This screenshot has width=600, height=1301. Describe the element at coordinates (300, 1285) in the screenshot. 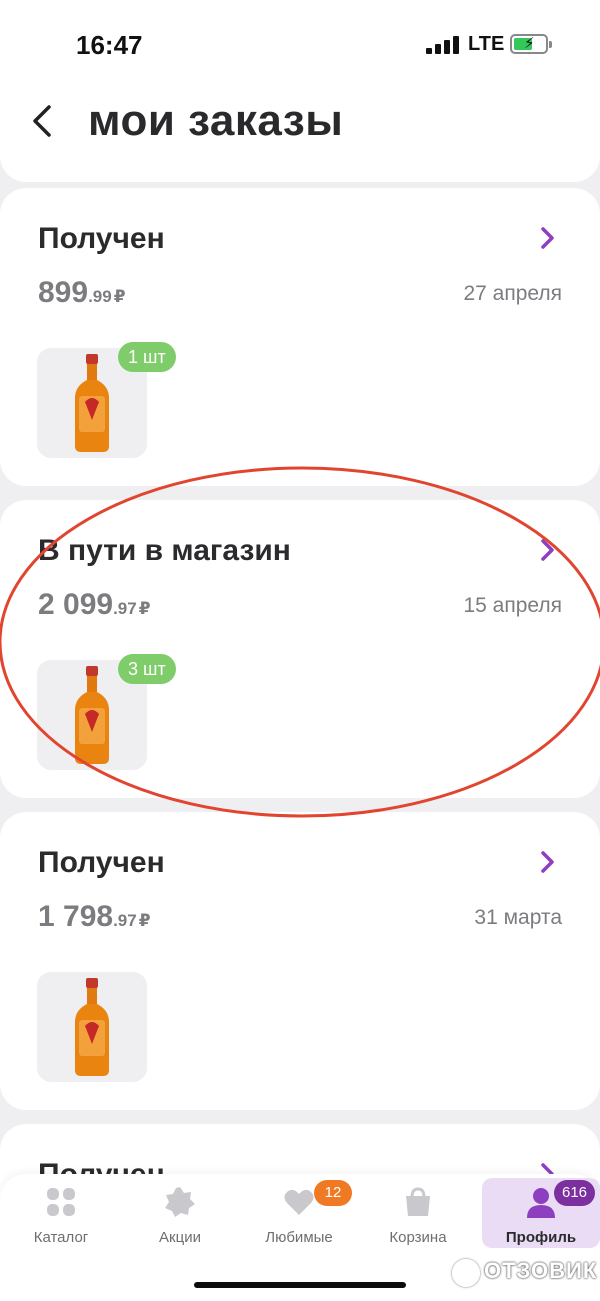

I see `home-indicator` at that location.